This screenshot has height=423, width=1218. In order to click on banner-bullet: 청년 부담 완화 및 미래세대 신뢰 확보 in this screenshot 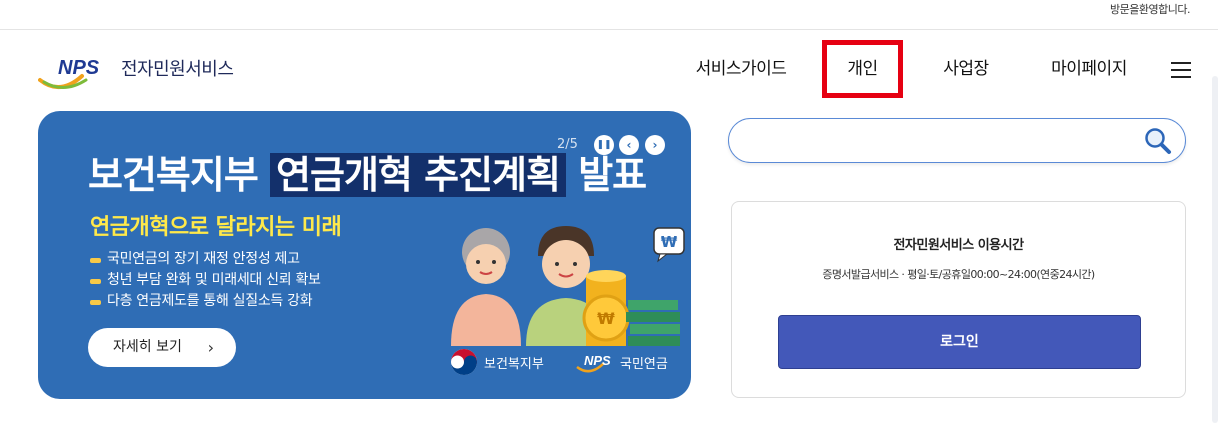, I will do `click(205, 280)`.